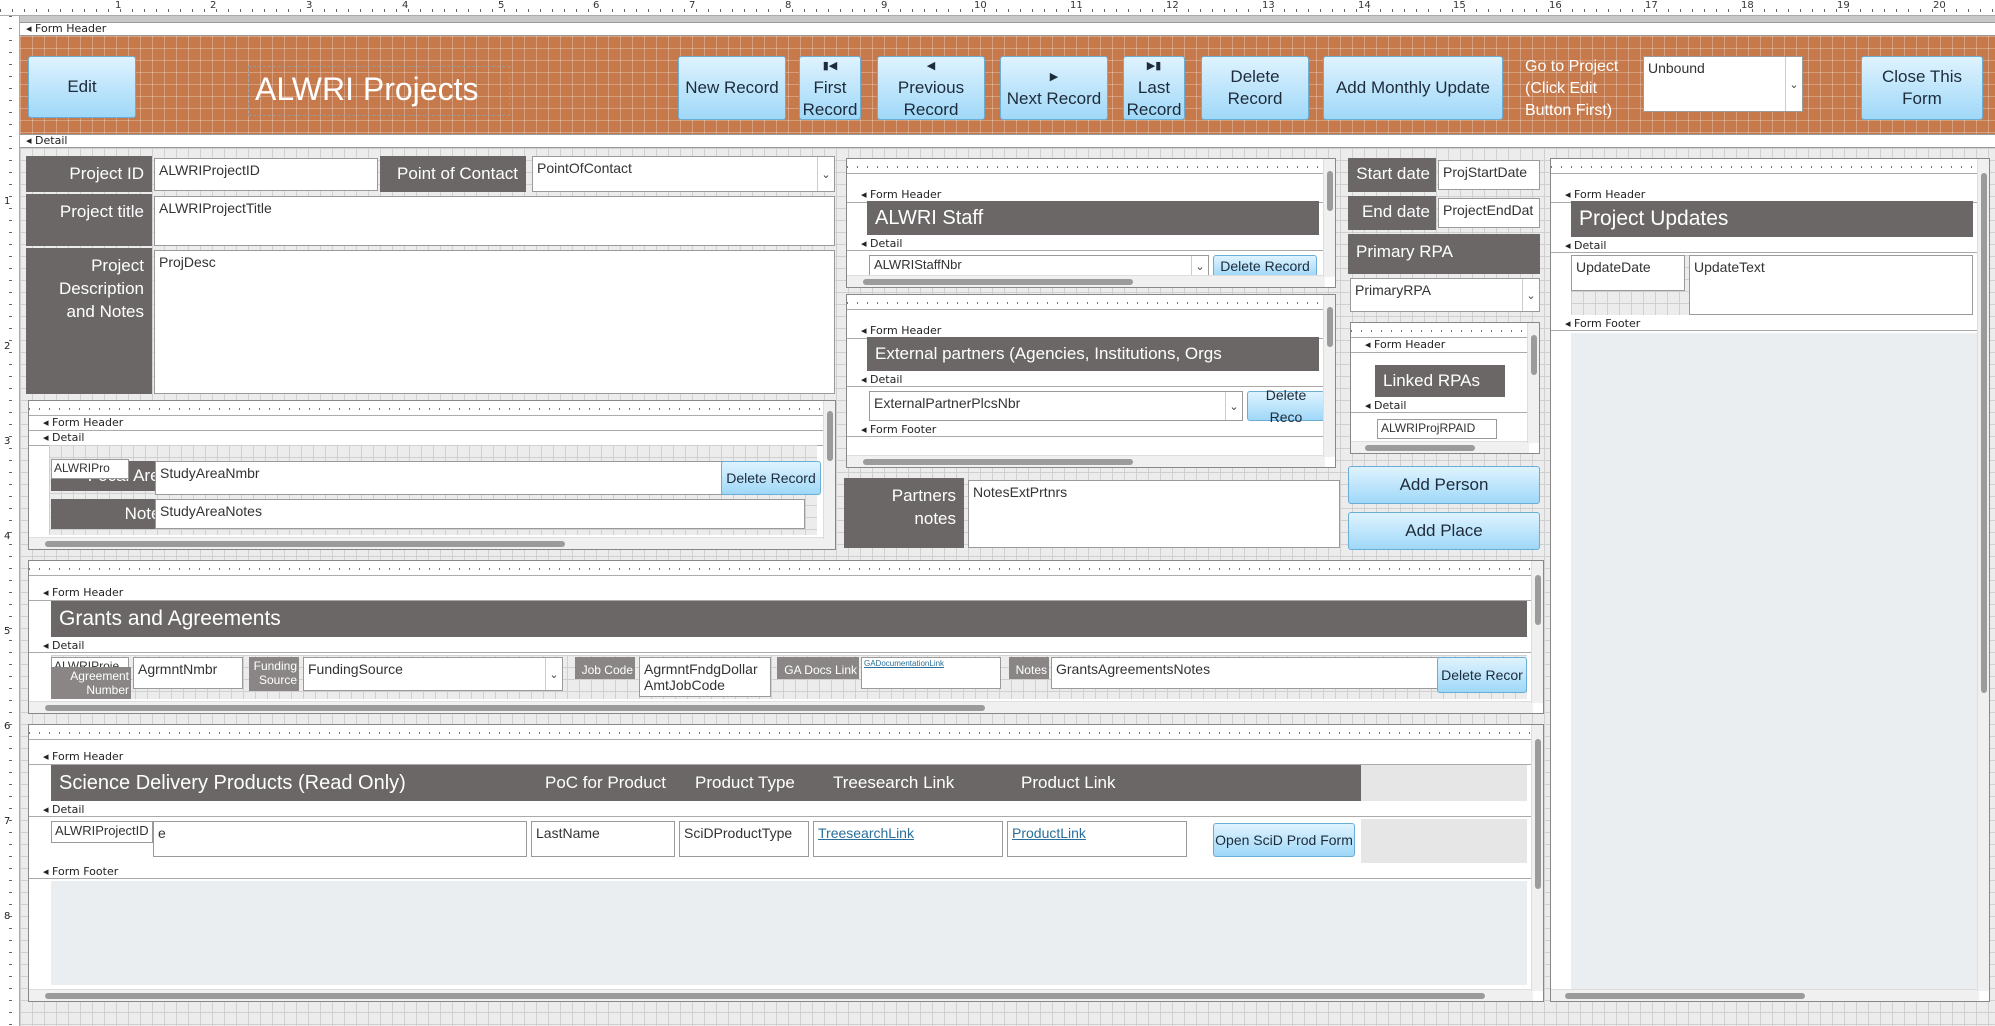  Describe the element at coordinates (82, 87) in the screenshot. I see `edit-button: Edit` at that location.